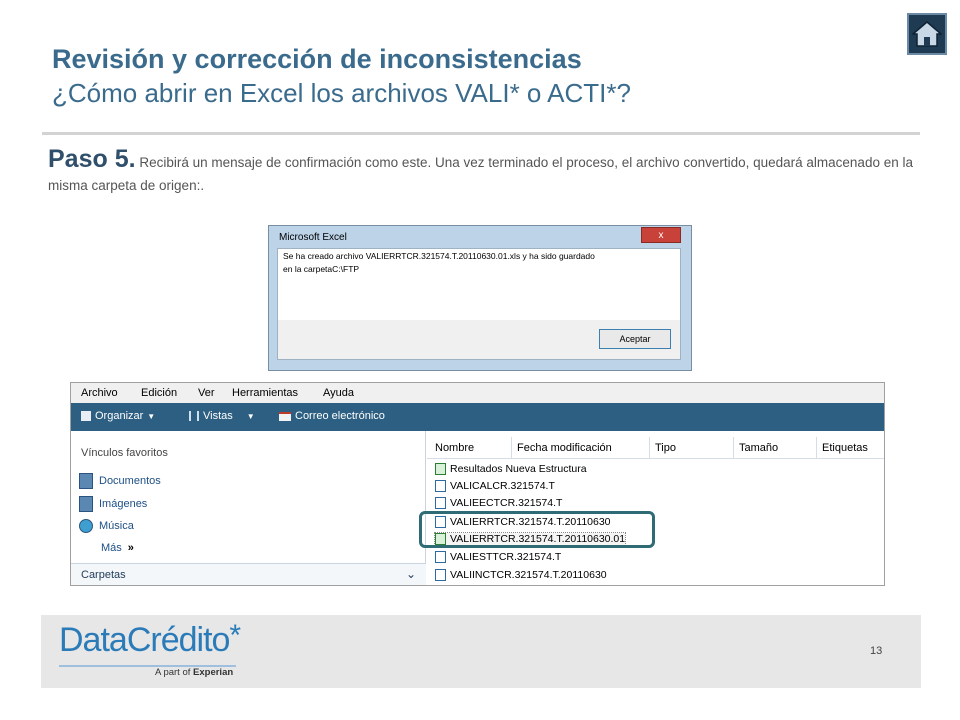 The height and width of the screenshot is (720, 960). What do you see at coordinates (537, 529) in the screenshot?
I see `highlight-box` at bounding box center [537, 529].